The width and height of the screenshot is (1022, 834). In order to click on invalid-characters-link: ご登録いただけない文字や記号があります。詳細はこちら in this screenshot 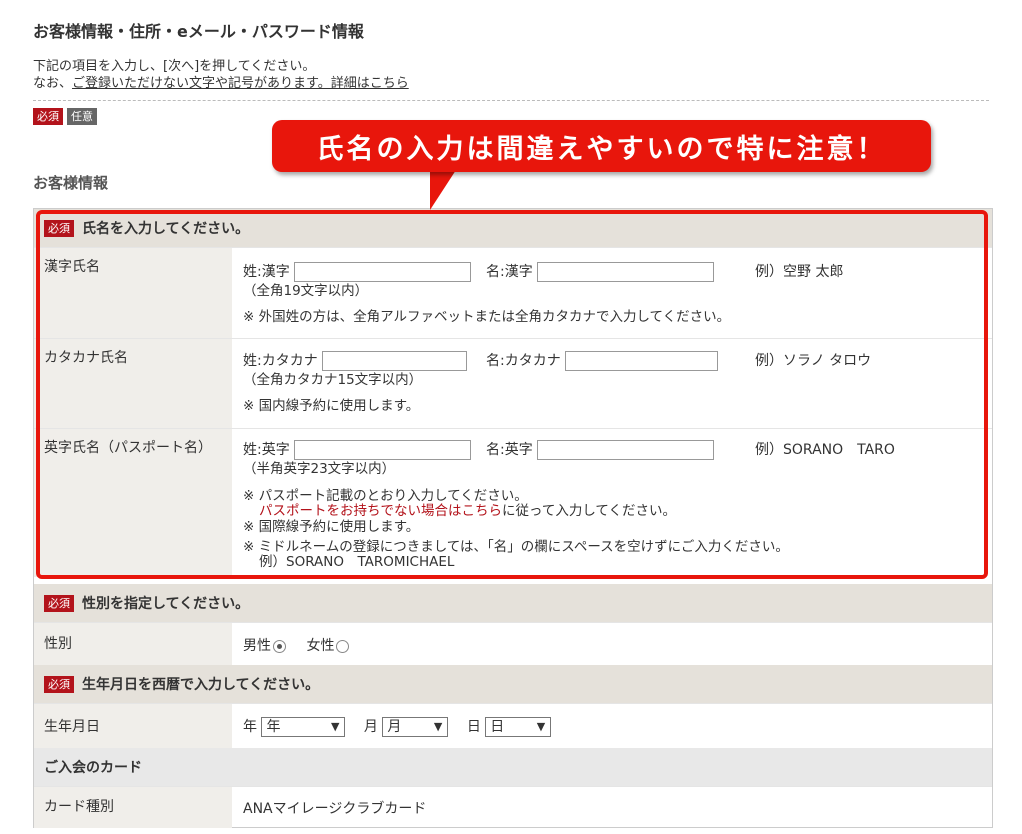, I will do `click(240, 83)`.